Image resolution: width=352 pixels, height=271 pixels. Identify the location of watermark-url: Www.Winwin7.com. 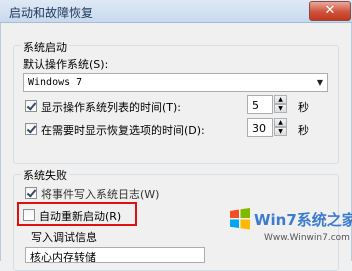
(307, 238).